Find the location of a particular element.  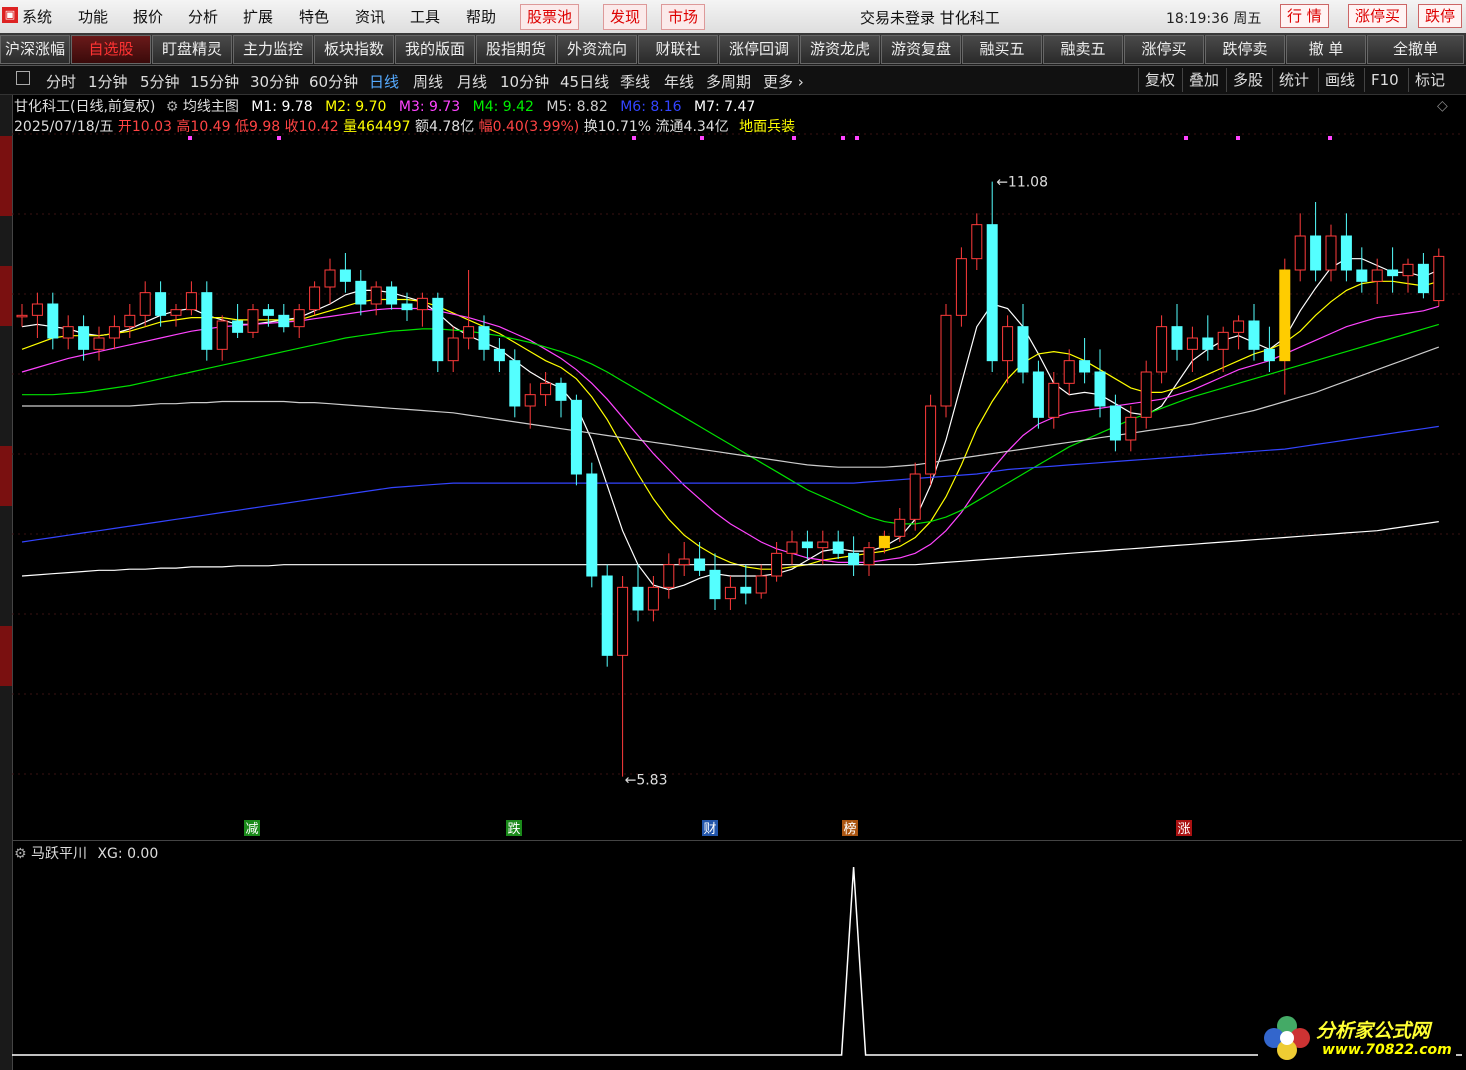

limit-down-button: 跌停 is located at coordinates (1440, 16).